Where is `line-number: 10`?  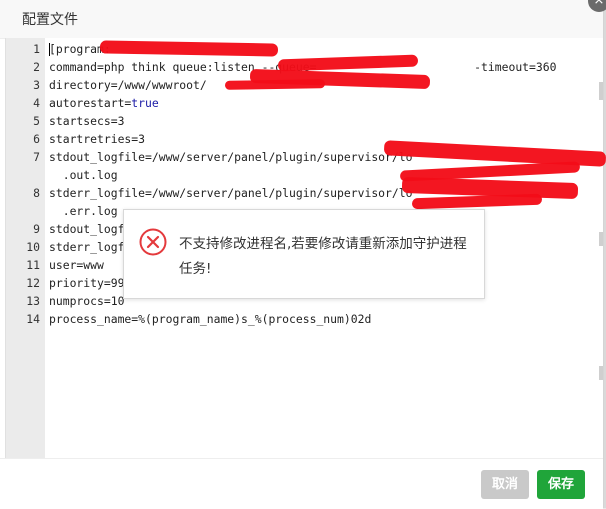 line-number: 10 is located at coordinates (33, 247).